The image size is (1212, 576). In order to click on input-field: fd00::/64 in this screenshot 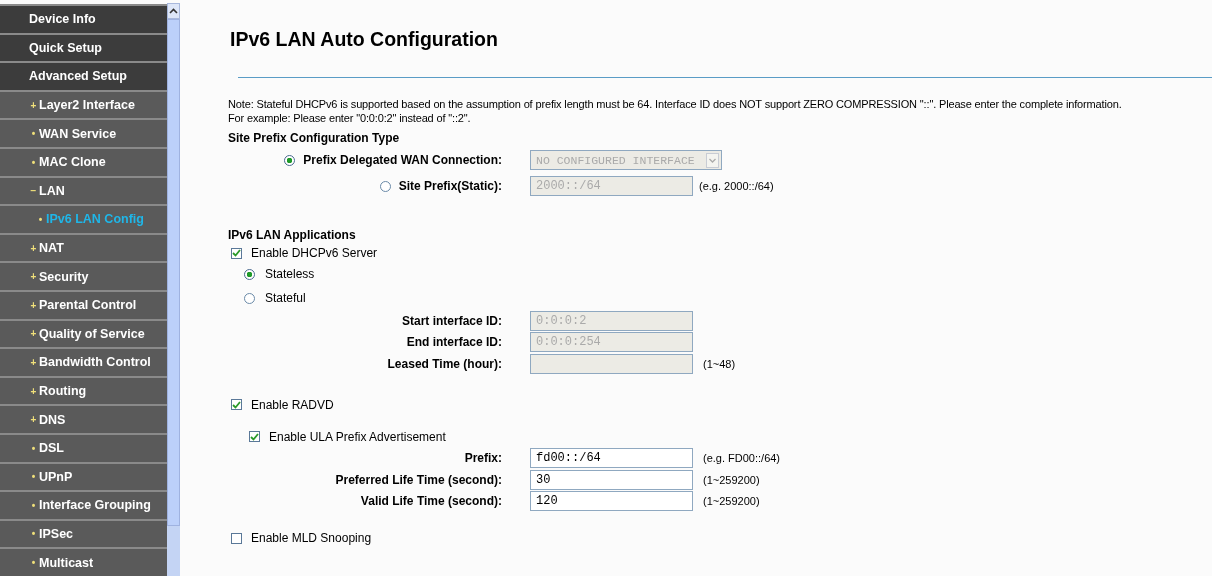, I will do `click(611, 458)`.